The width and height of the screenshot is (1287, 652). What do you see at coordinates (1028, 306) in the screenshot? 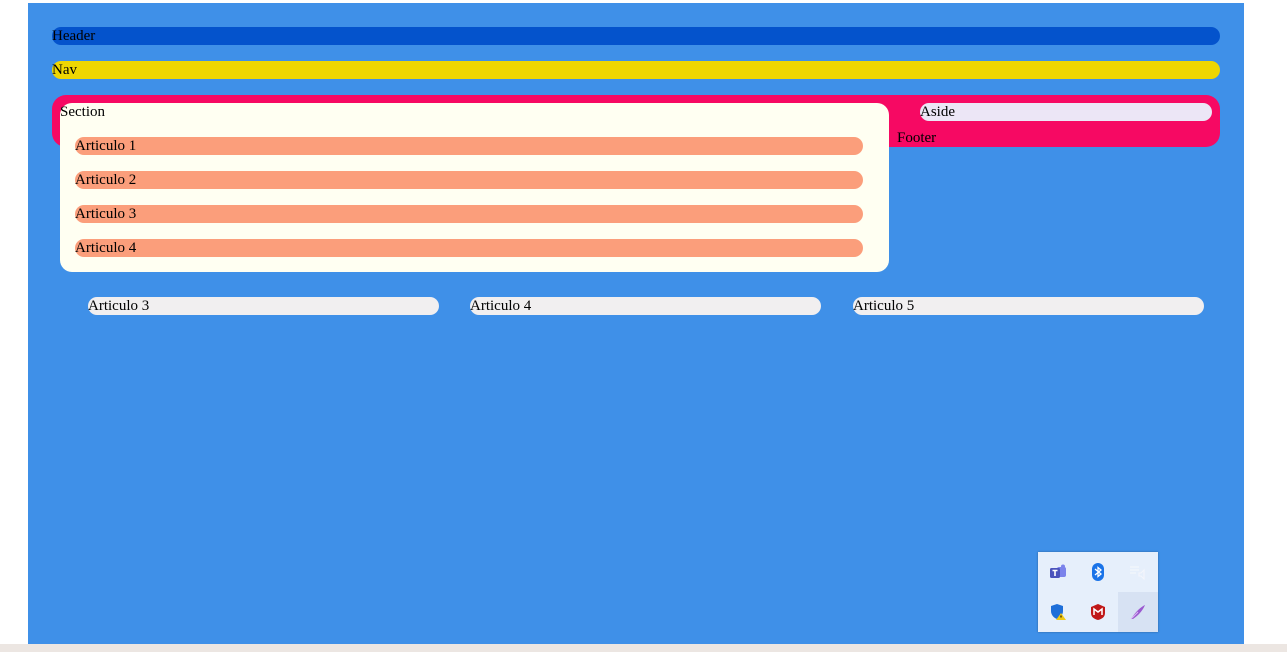
I see `bottom-article-item: Articulo 5` at bounding box center [1028, 306].